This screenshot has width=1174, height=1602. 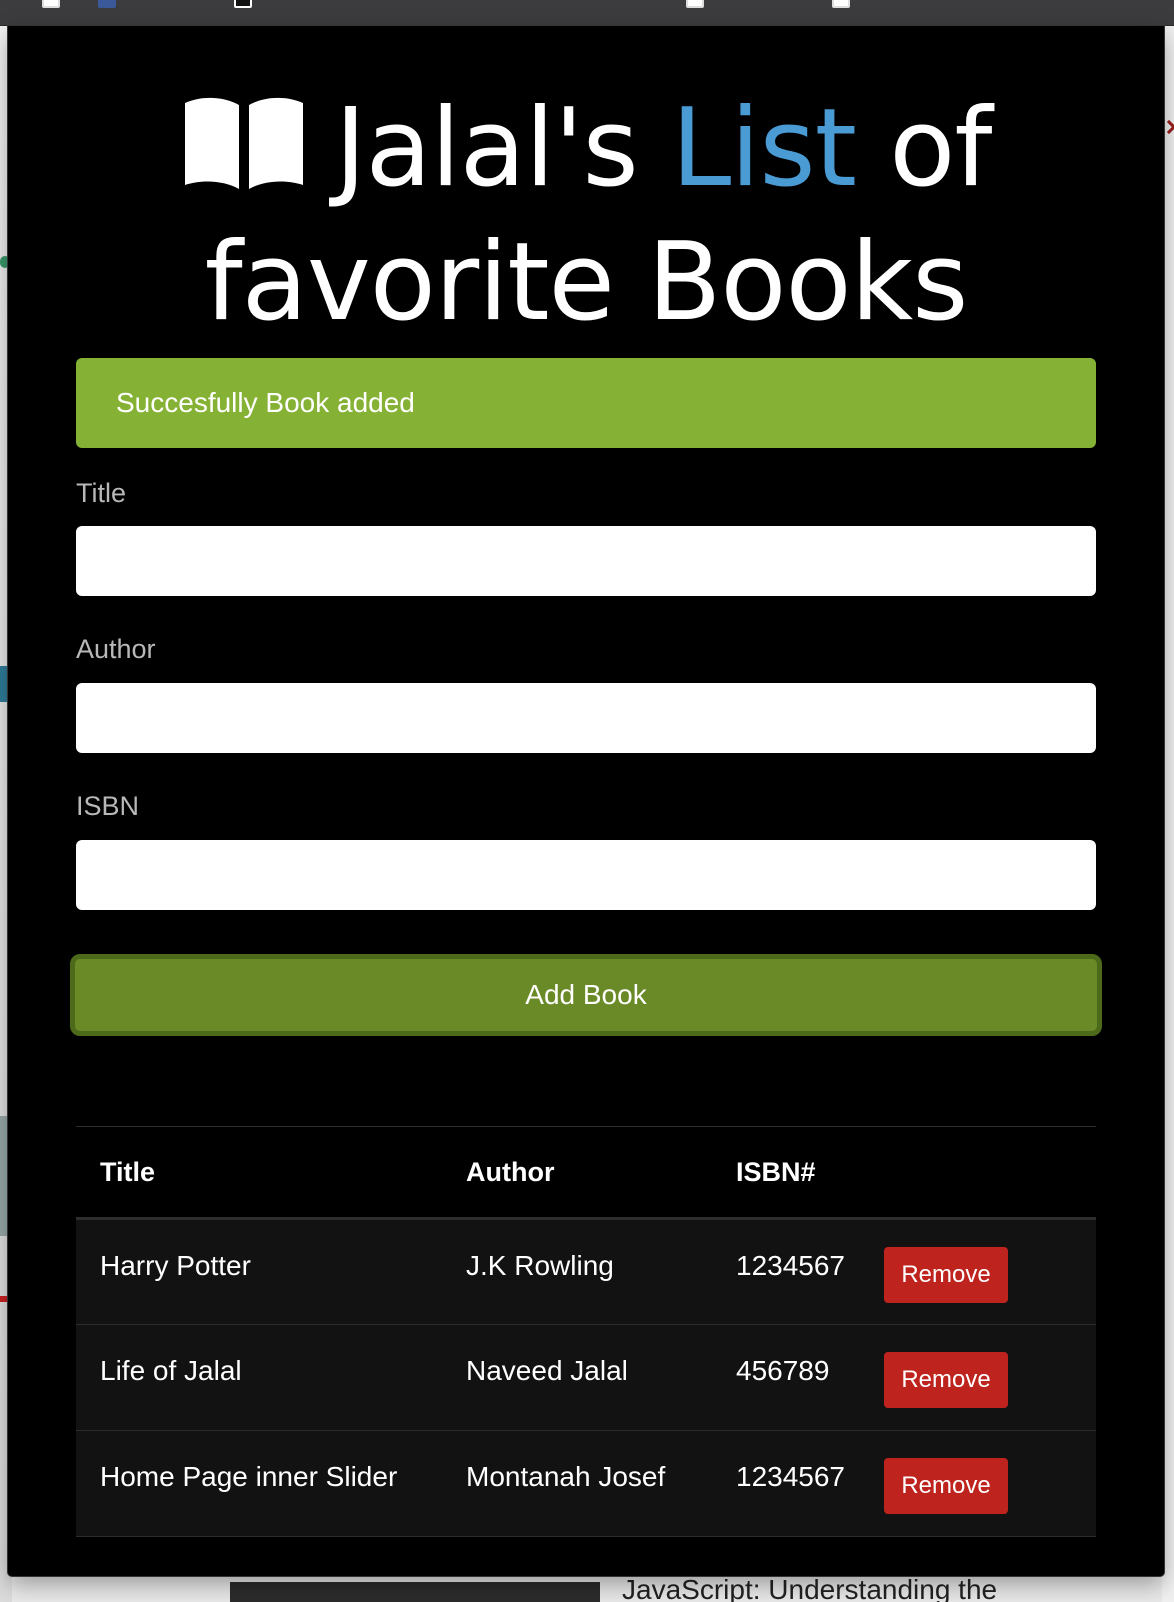 I want to click on isbn-label: ISBN, so click(x=108, y=806).